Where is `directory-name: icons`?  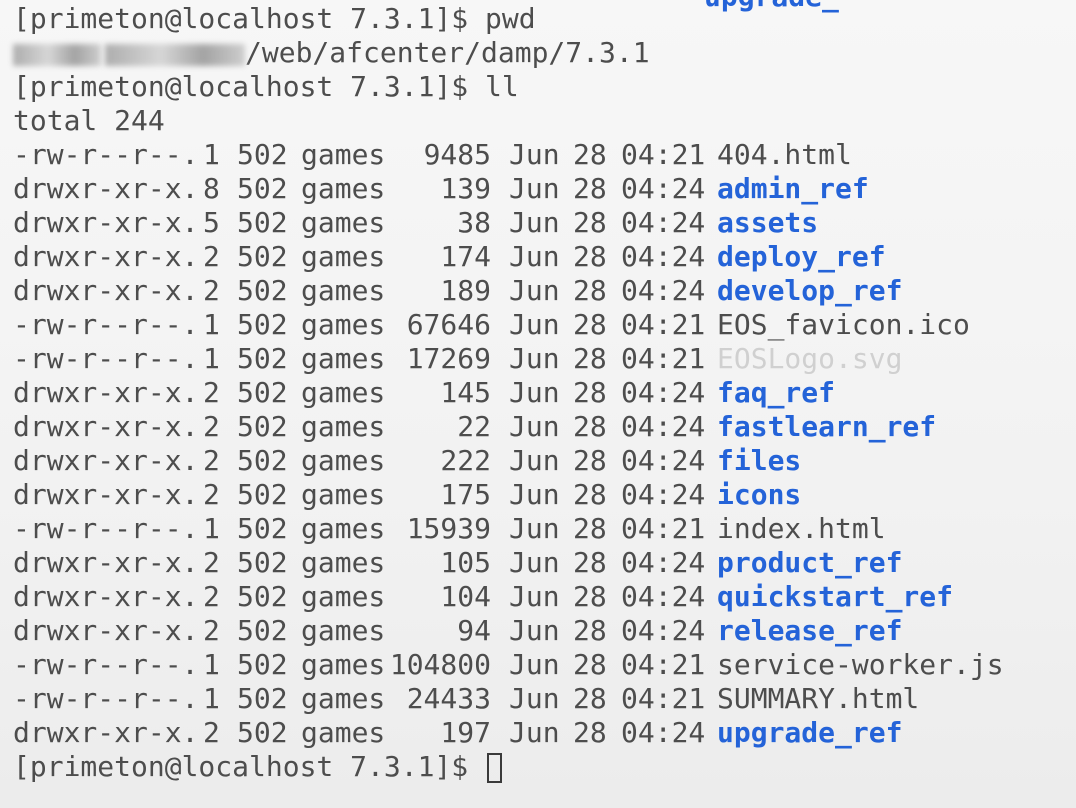 directory-name: icons is located at coordinates (759, 494).